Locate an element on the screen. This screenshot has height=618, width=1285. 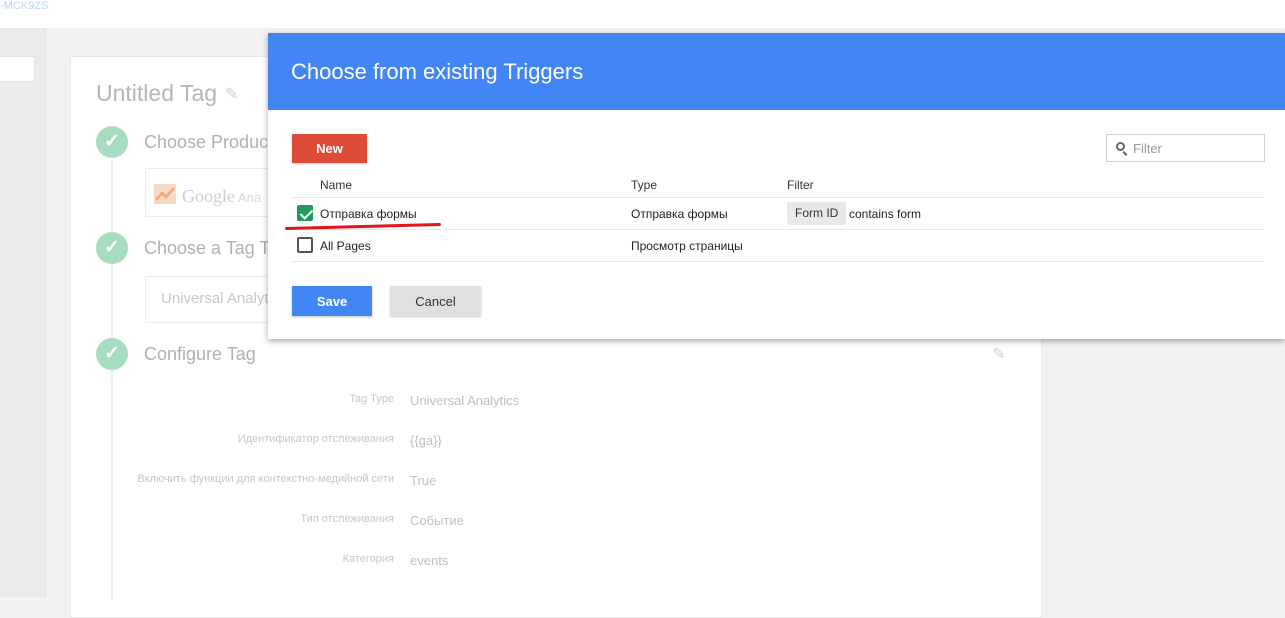
container-id: -MCK9ZS is located at coordinates (24, 6).